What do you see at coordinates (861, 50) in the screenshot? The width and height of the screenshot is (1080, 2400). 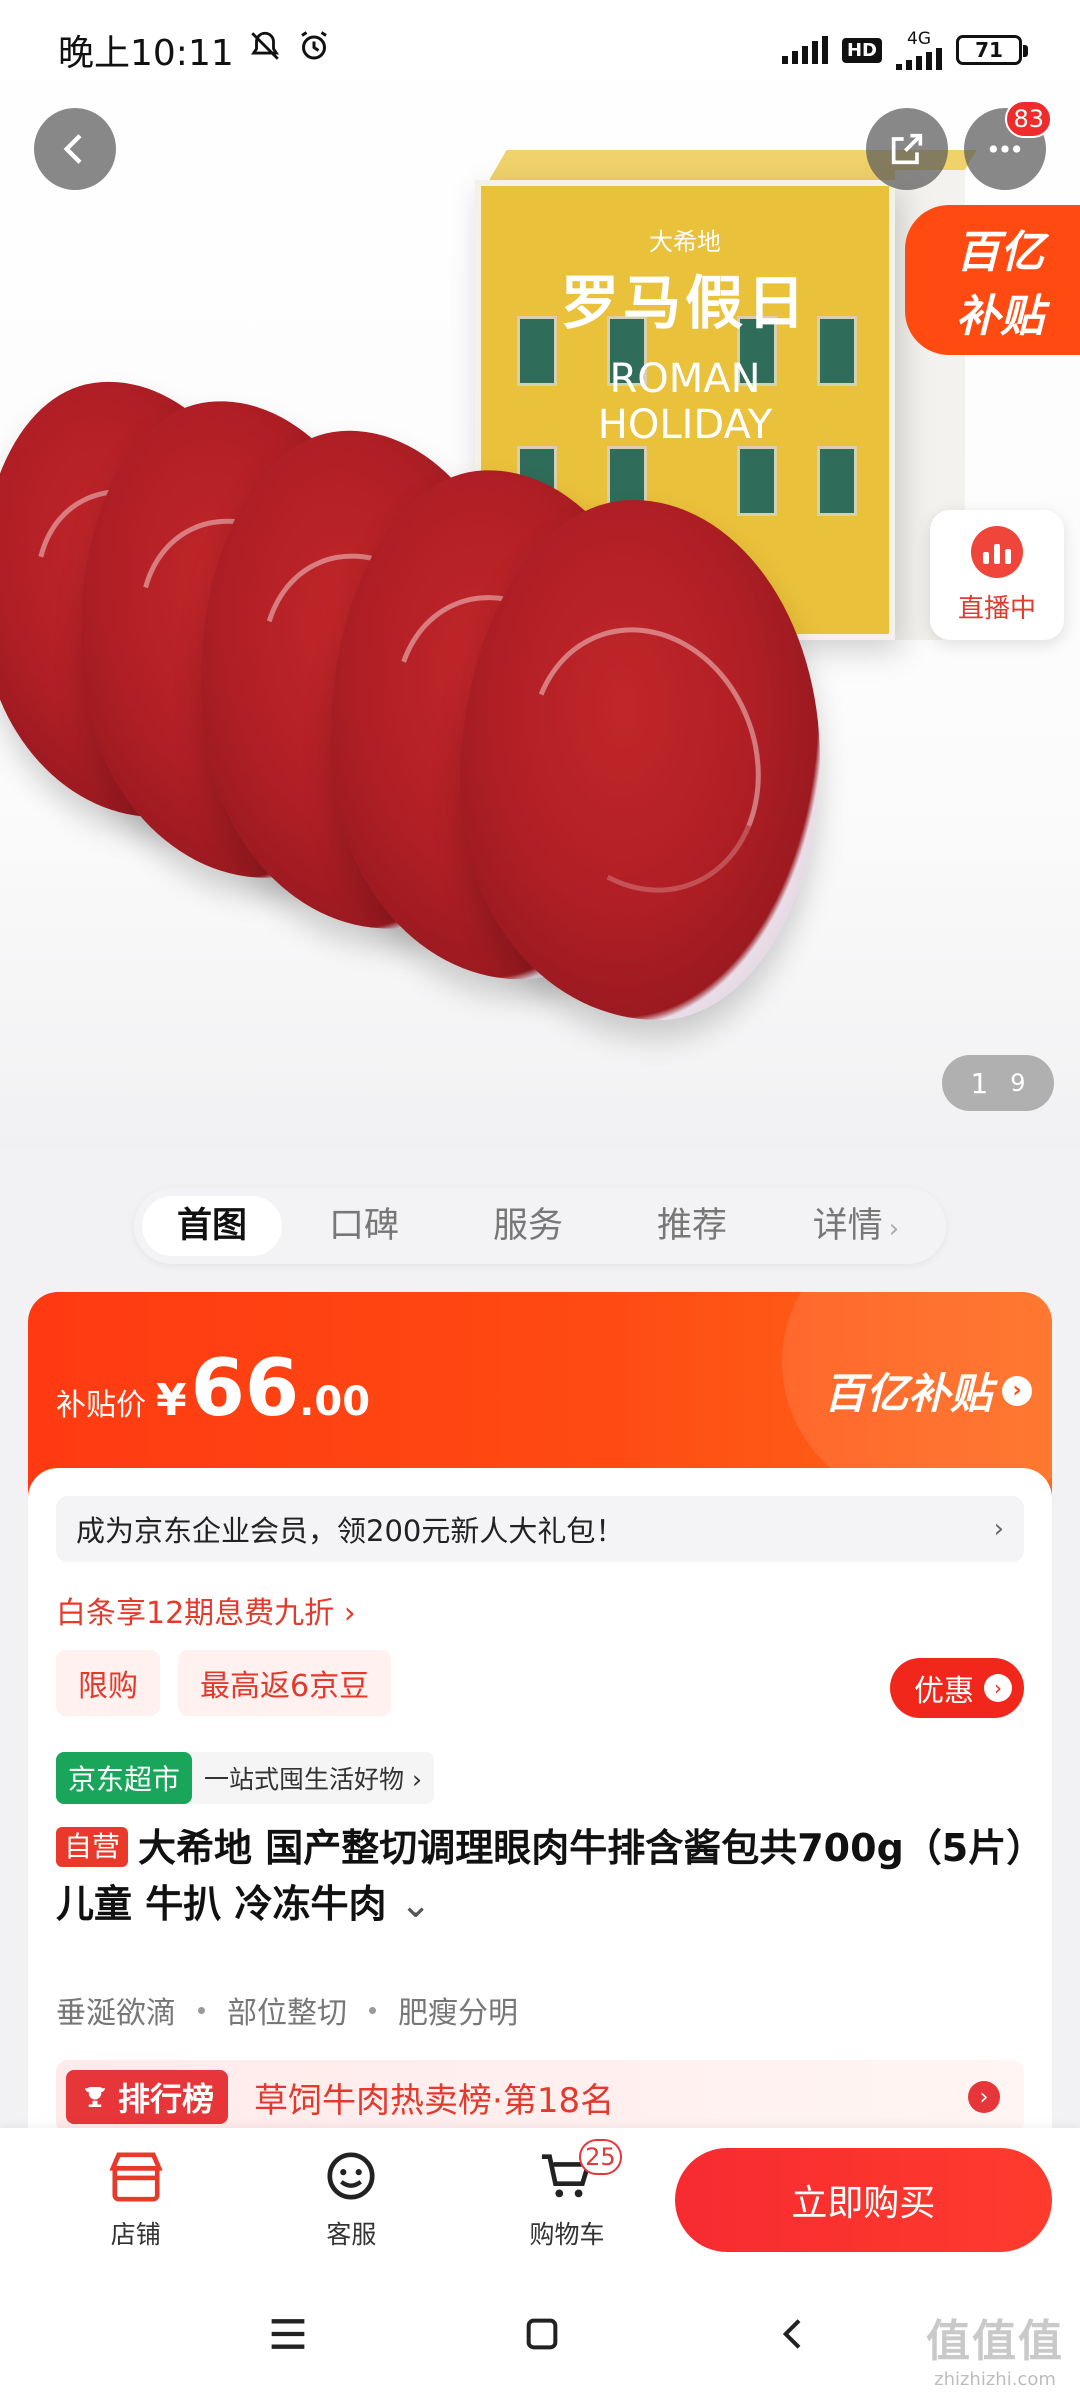 I see `hd-badge: HD` at bounding box center [861, 50].